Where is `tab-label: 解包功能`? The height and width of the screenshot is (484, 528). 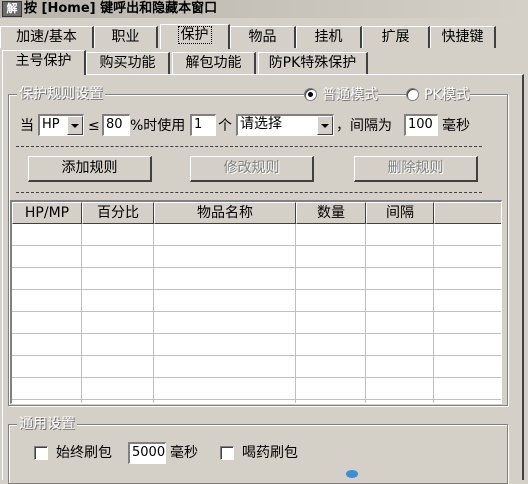 tab-label: 解包功能 is located at coordinates (213, 63).